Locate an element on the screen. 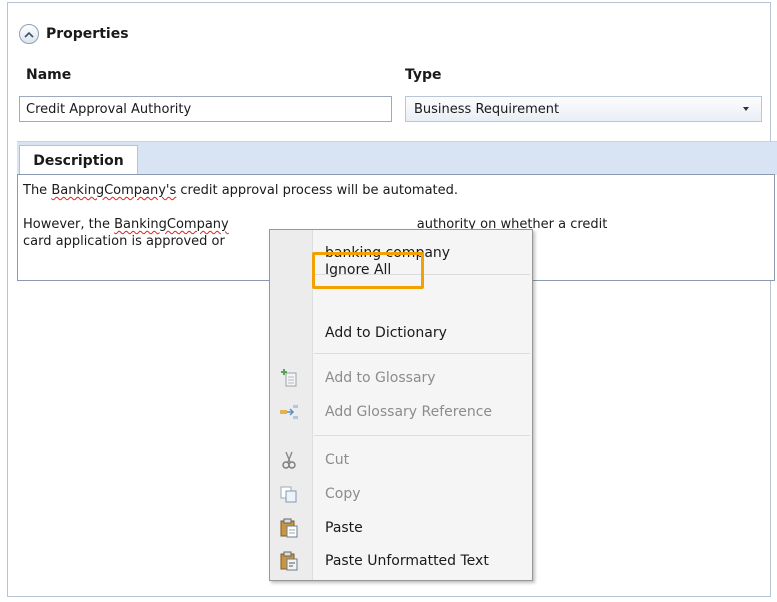  type-label: Type is located at coordinates (423, 75).